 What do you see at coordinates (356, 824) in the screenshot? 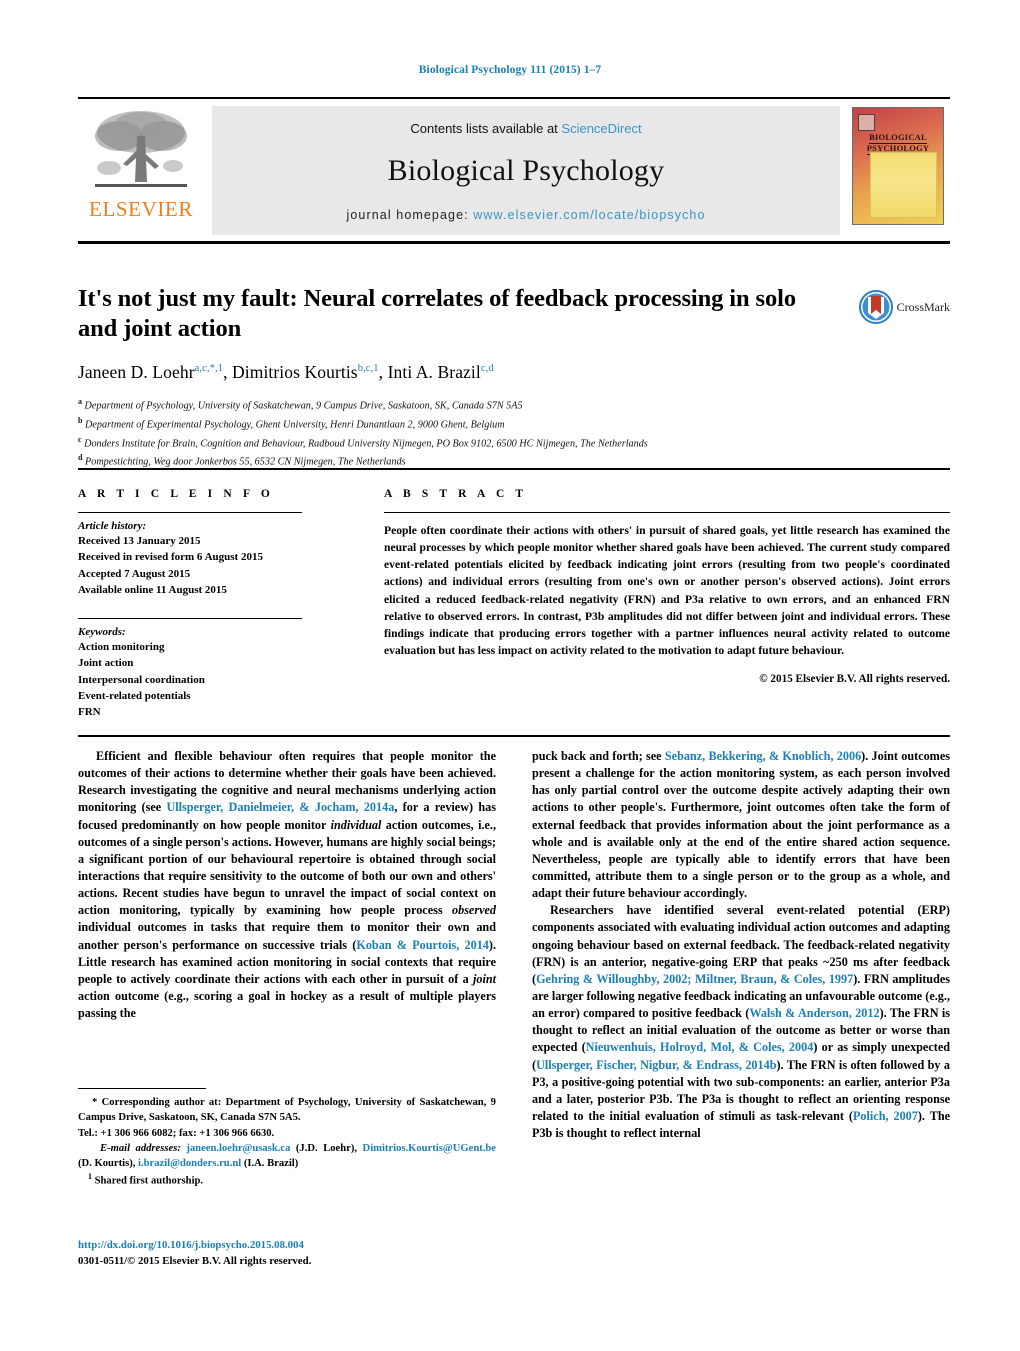
I see `emphasis-text: individual` at bounding box center [356, 824].